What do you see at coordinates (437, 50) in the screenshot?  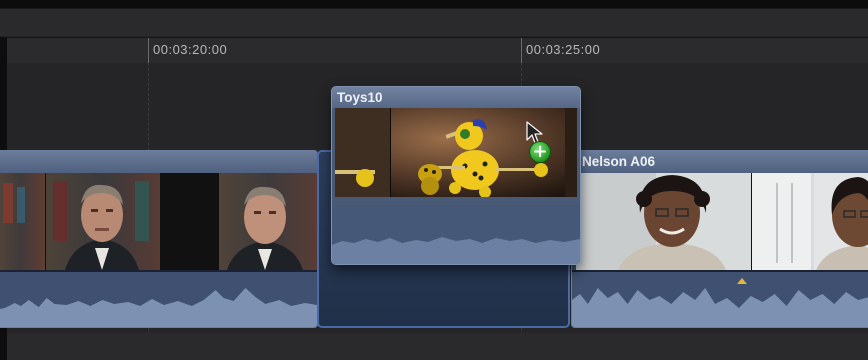 I see `time-ruler: 00:03:20:00 00:03:25:00` at bounding box center [437, 50].